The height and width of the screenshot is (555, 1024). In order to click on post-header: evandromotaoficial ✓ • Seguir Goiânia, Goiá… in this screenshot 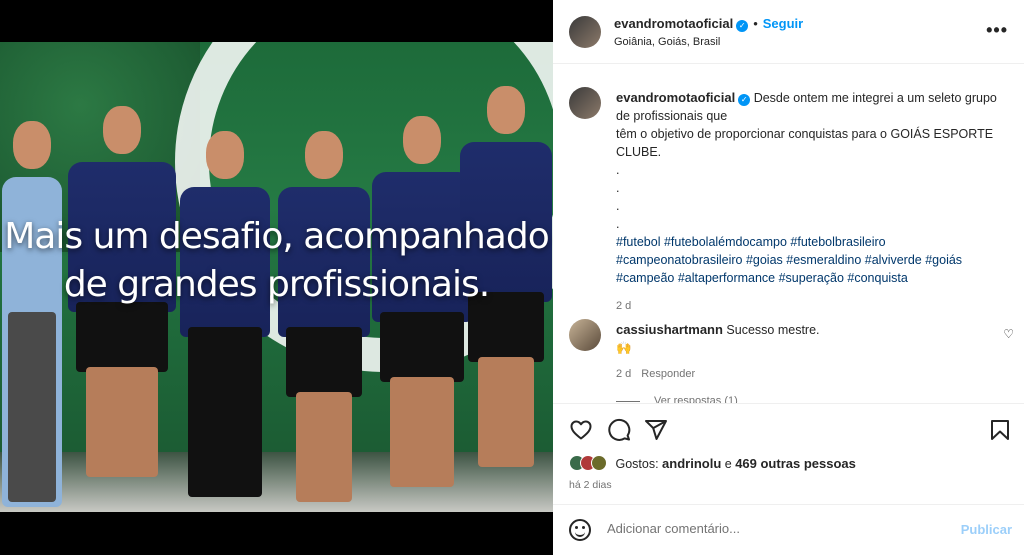, I will do `click(788, 32)`.